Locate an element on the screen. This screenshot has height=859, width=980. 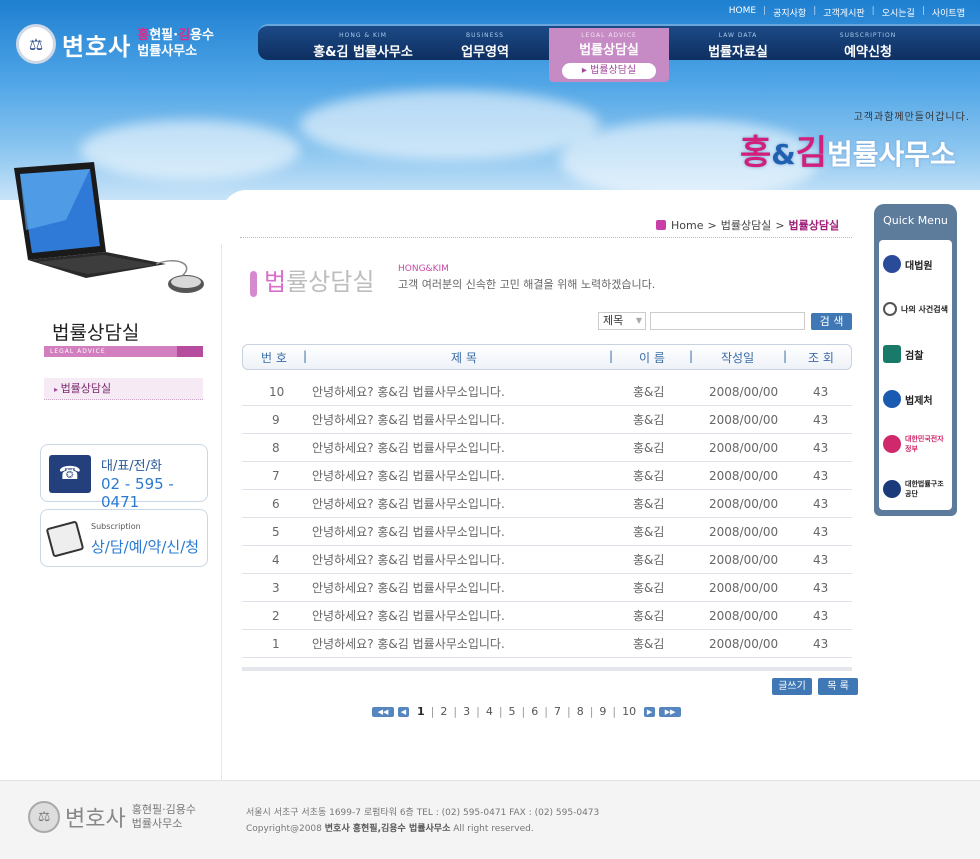
quick-link-label: 대한법률구조공단 is located at coordinates (924, 489).